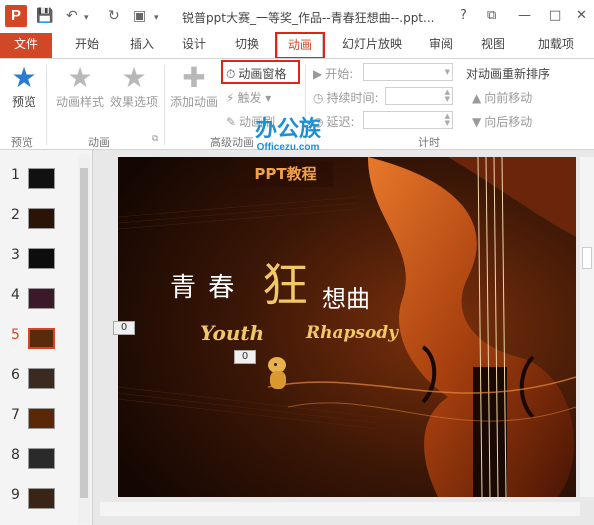 The image size is (594, 525). Describe the element at coordinates (287, 129) in the screenshot. I see `watermark-text: 办公族` at that location.